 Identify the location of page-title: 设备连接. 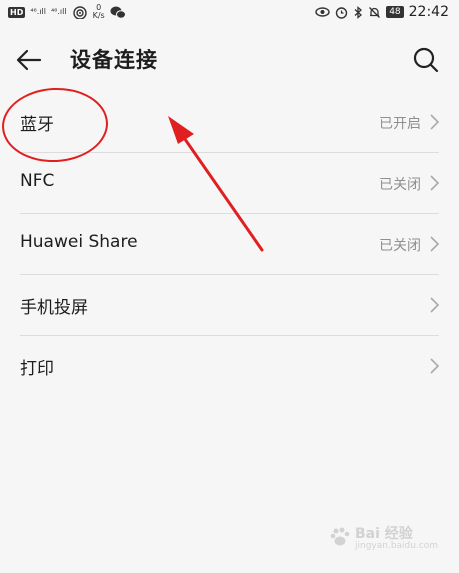
(114, 60).